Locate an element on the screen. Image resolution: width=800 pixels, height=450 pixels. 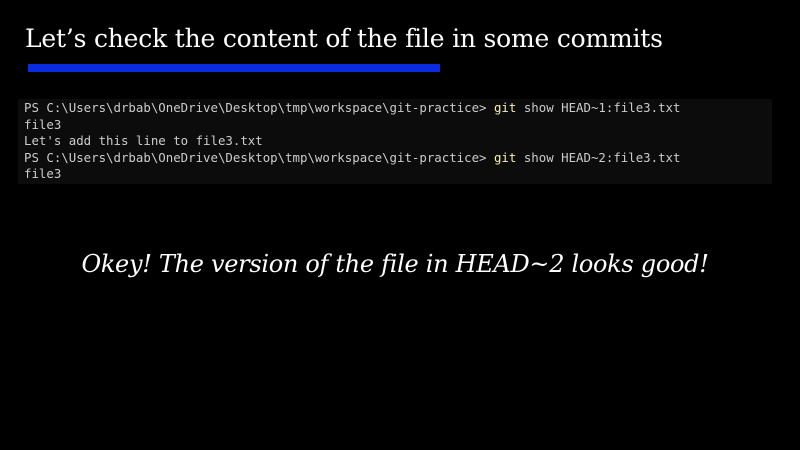
terminal-command-args: show HEAD~2:file3.txt is located at coordinates (598, 157).